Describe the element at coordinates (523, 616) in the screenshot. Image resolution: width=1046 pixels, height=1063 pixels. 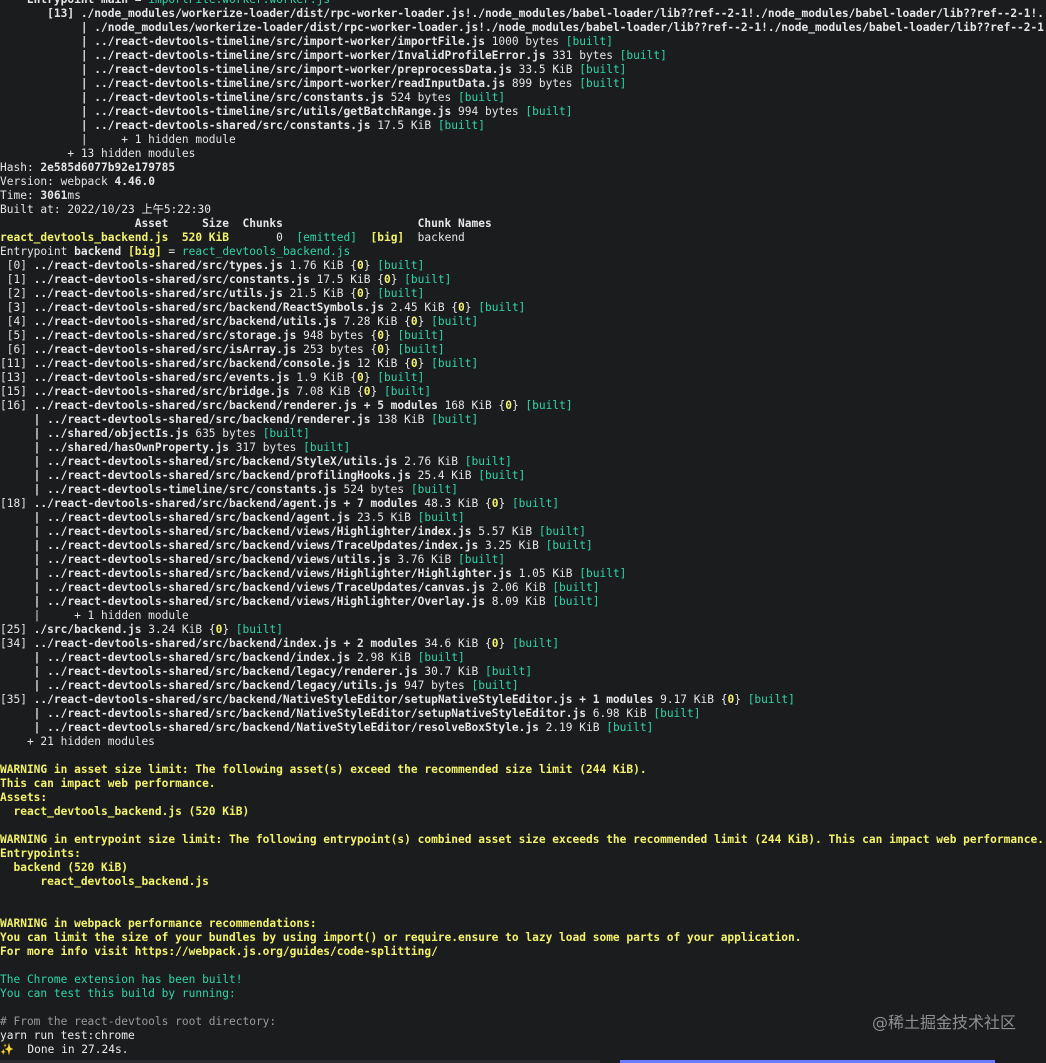
I see `terminal-line: | + 1 hidden module` at that location.